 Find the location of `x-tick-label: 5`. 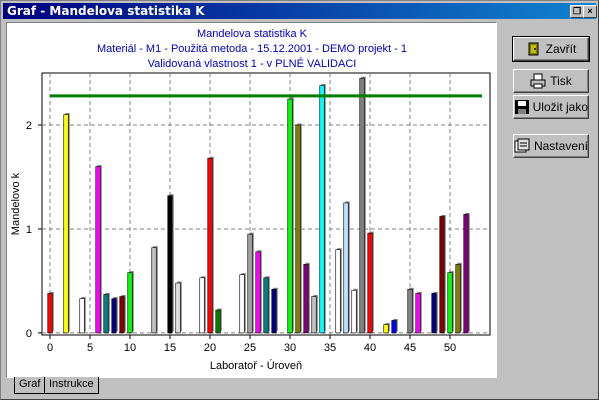

x-tick-label: 5 is located at coordinates (90, 348).